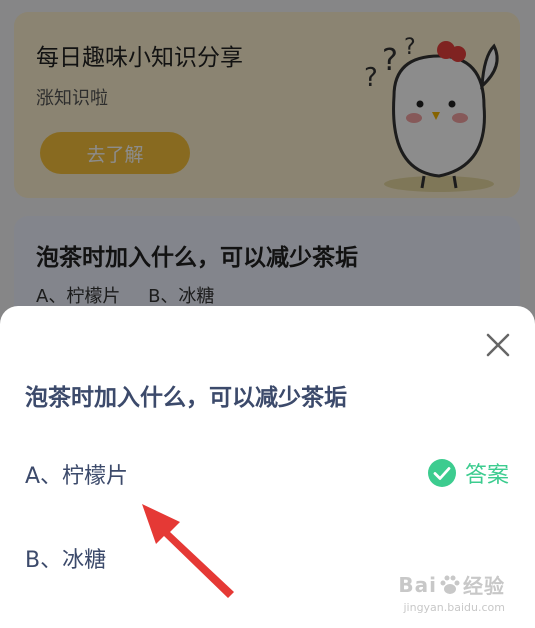  Describe the element at coordinates (417, 584) in the screenshot. I see `watermark-brand-left: Bai` at that location.